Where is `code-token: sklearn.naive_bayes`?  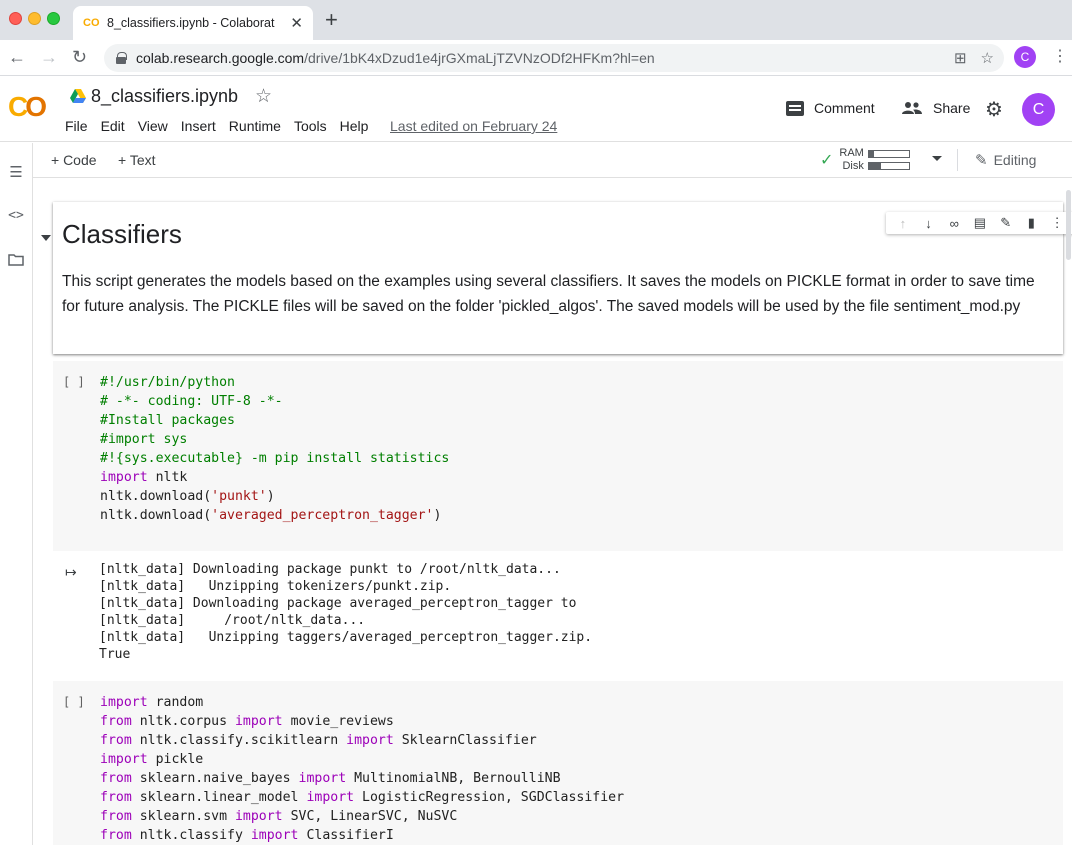
code-token: sklearn.naive_bayes is located at coordinates (215, 778).